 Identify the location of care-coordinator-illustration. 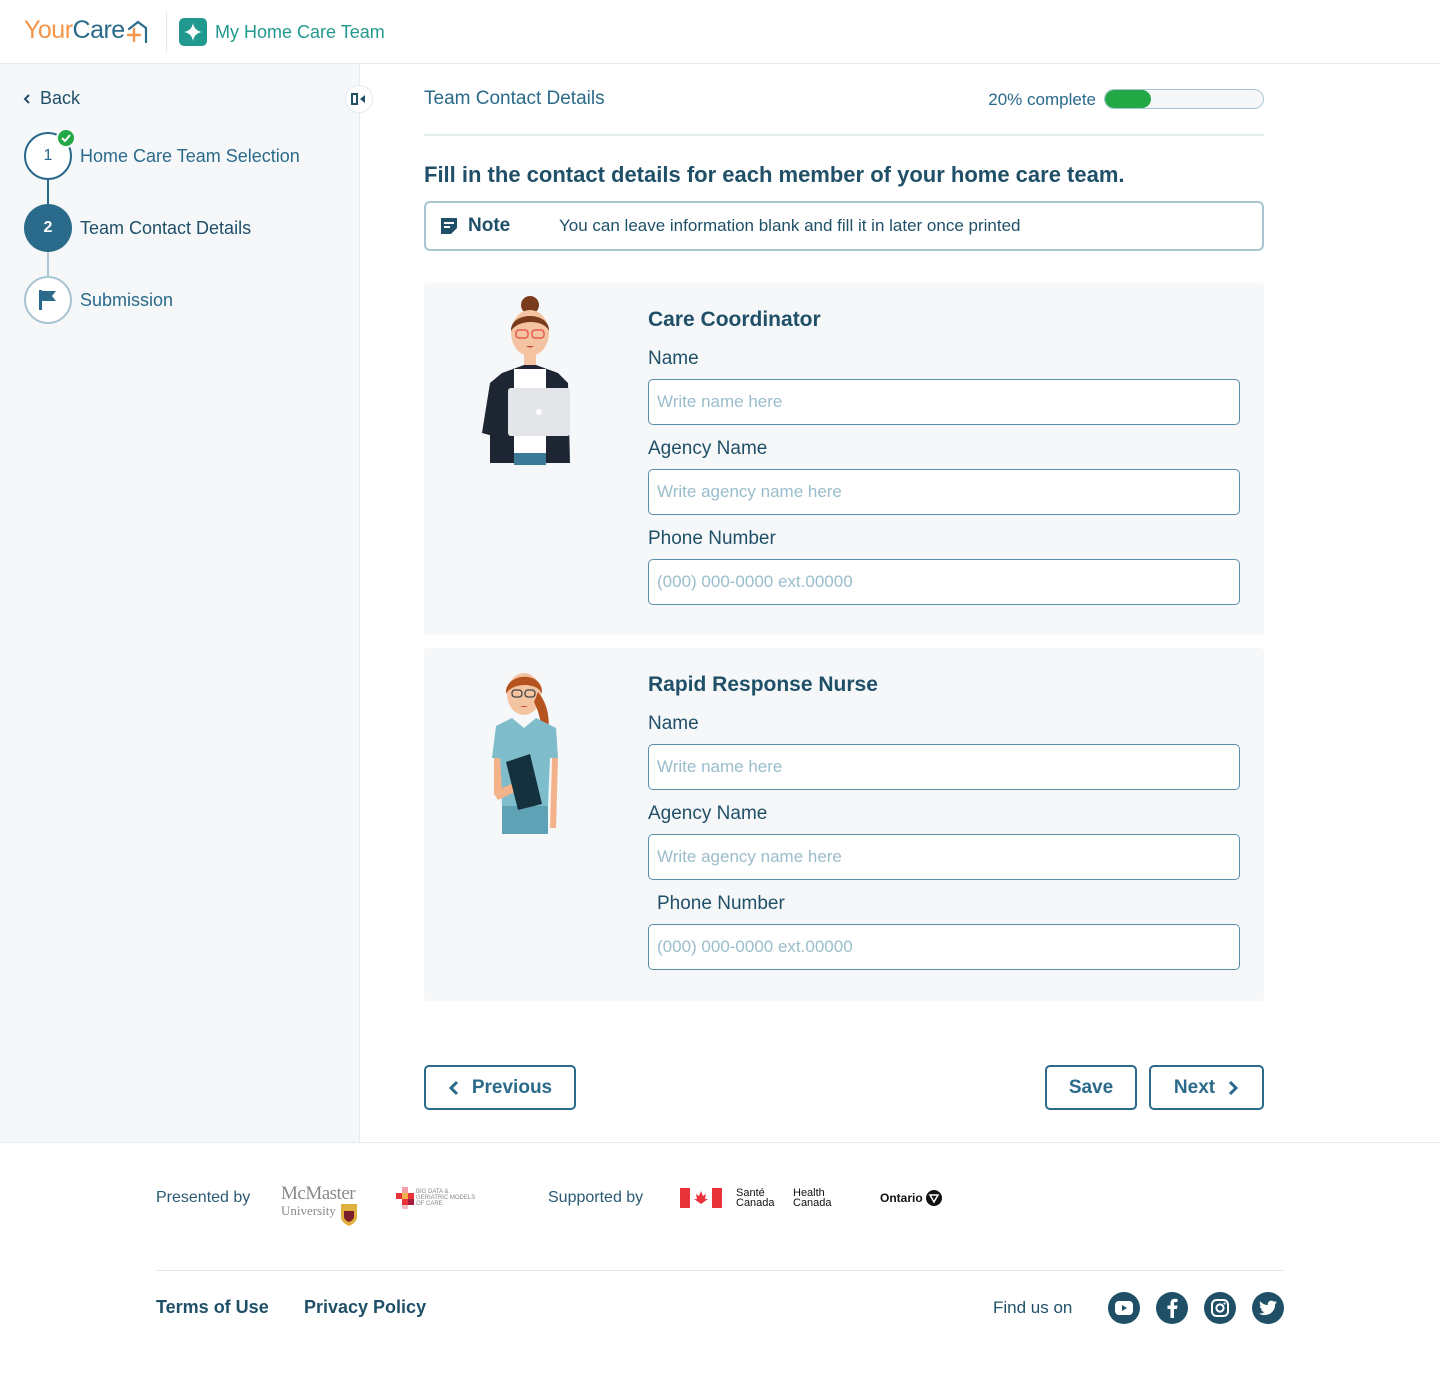
(526, 380).